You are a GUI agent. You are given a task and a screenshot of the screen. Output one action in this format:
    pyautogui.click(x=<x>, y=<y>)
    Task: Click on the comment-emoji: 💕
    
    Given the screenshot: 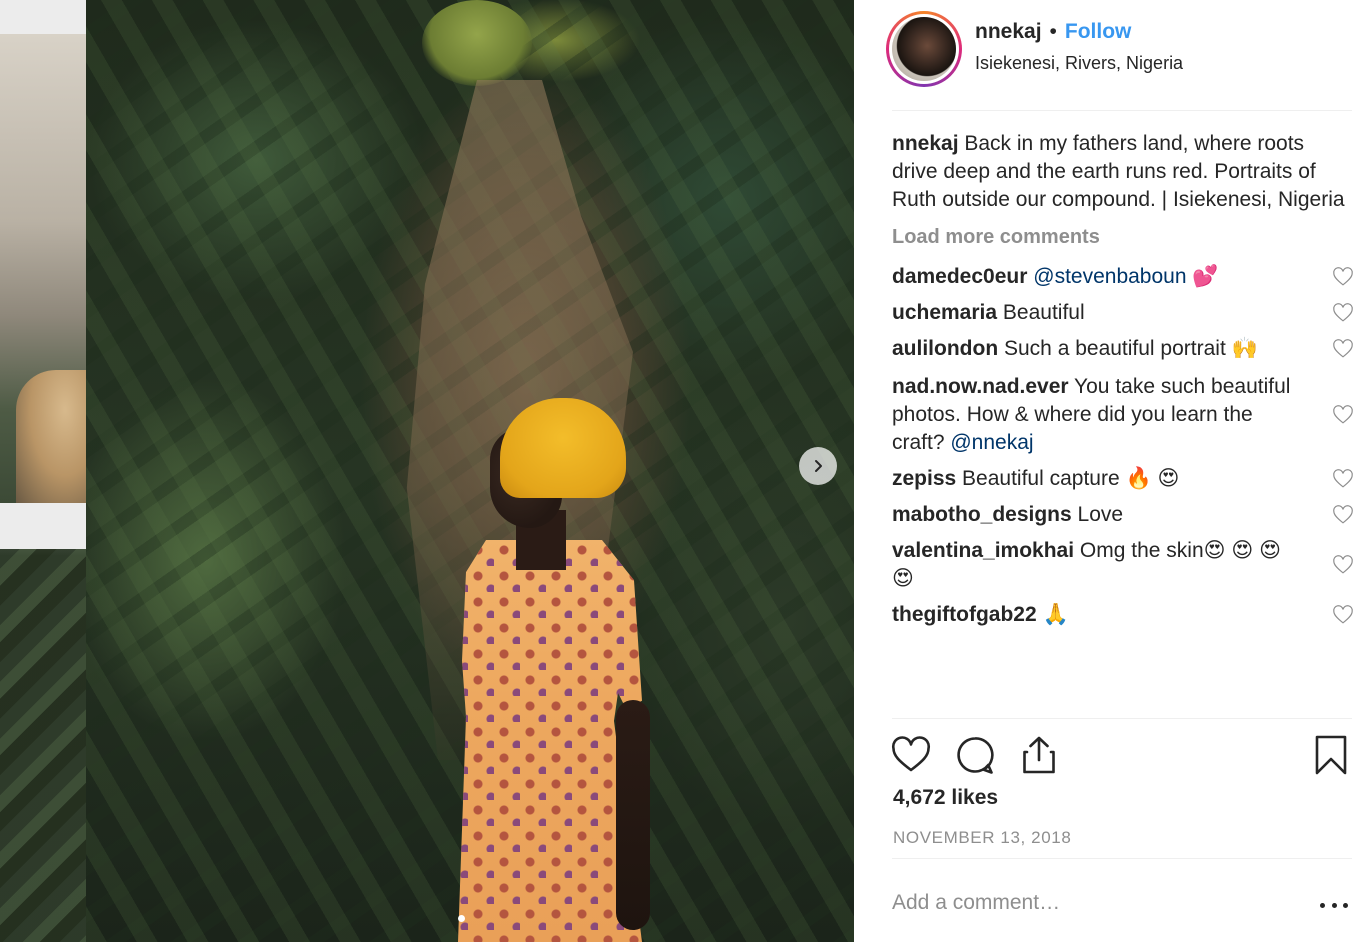 What is the action you would take?
    pyautogui.click(x=1202, y=276)
    